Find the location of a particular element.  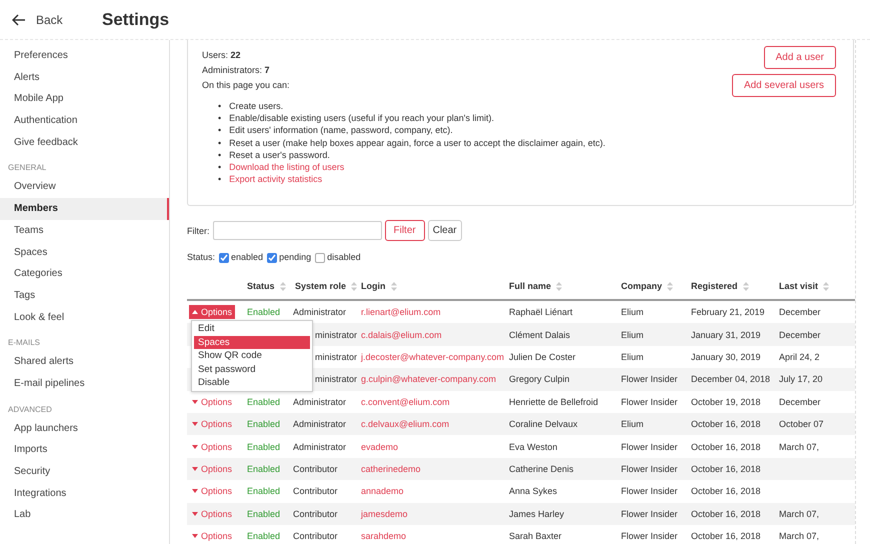

date-cell: March 07, is located at coordinates (799, 536).